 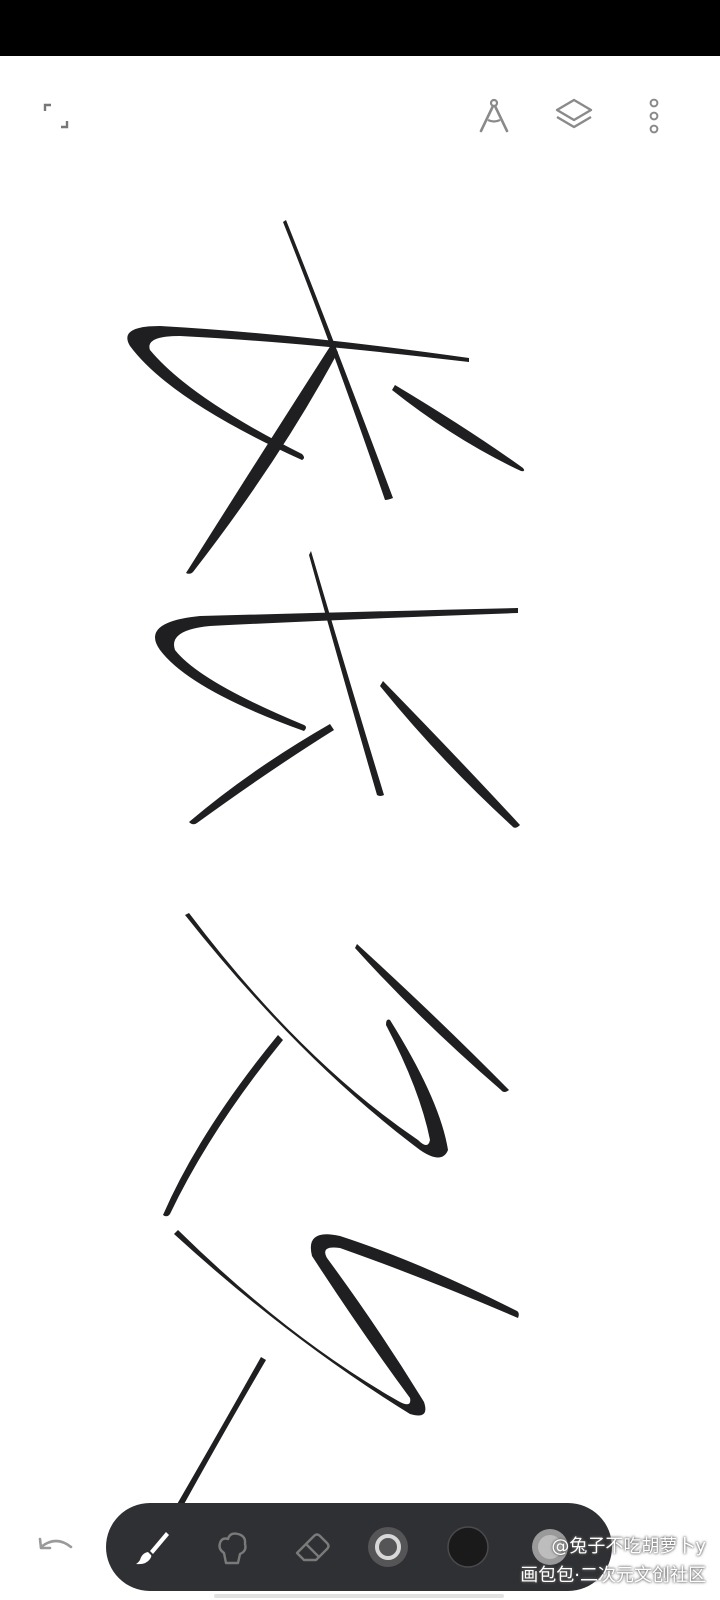 I want to click on smudge-icon, so click(x=232, y=1548).